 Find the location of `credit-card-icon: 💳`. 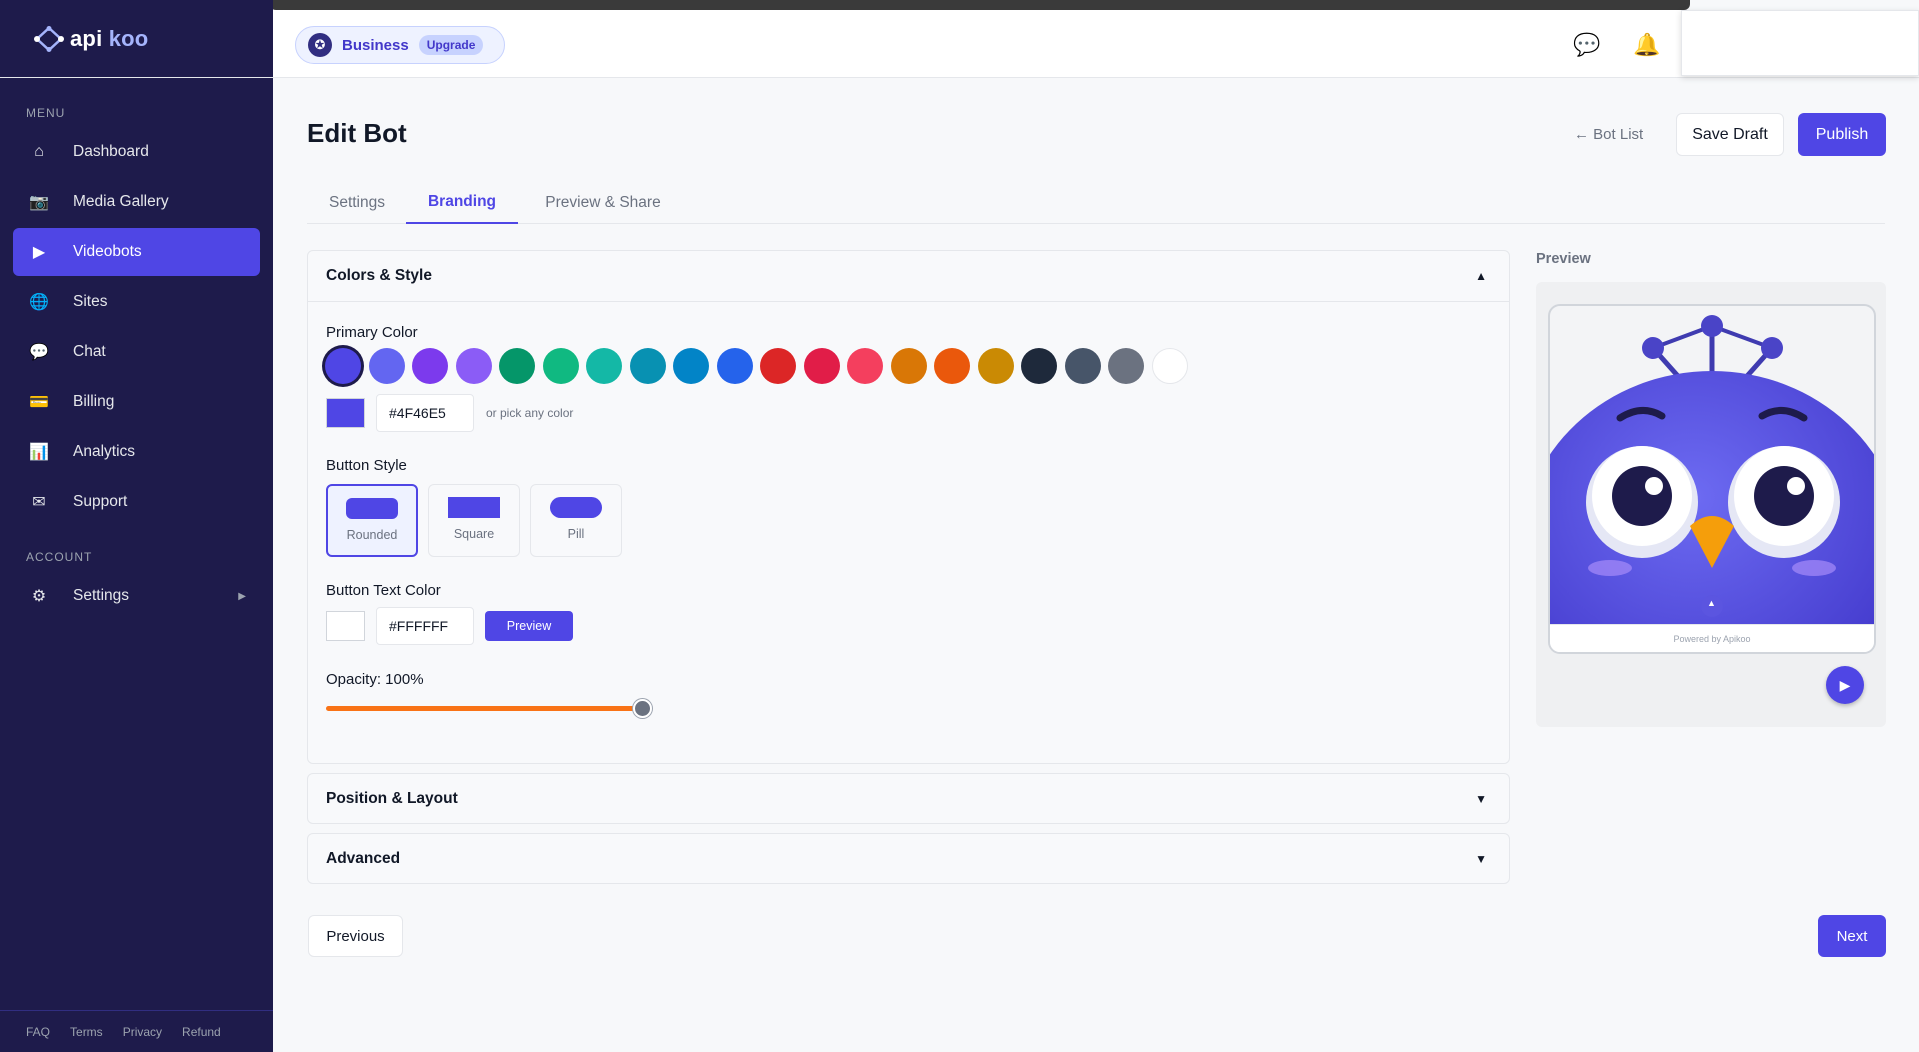

credit-card-icon: 💳 is located at coordinates (39, 402).